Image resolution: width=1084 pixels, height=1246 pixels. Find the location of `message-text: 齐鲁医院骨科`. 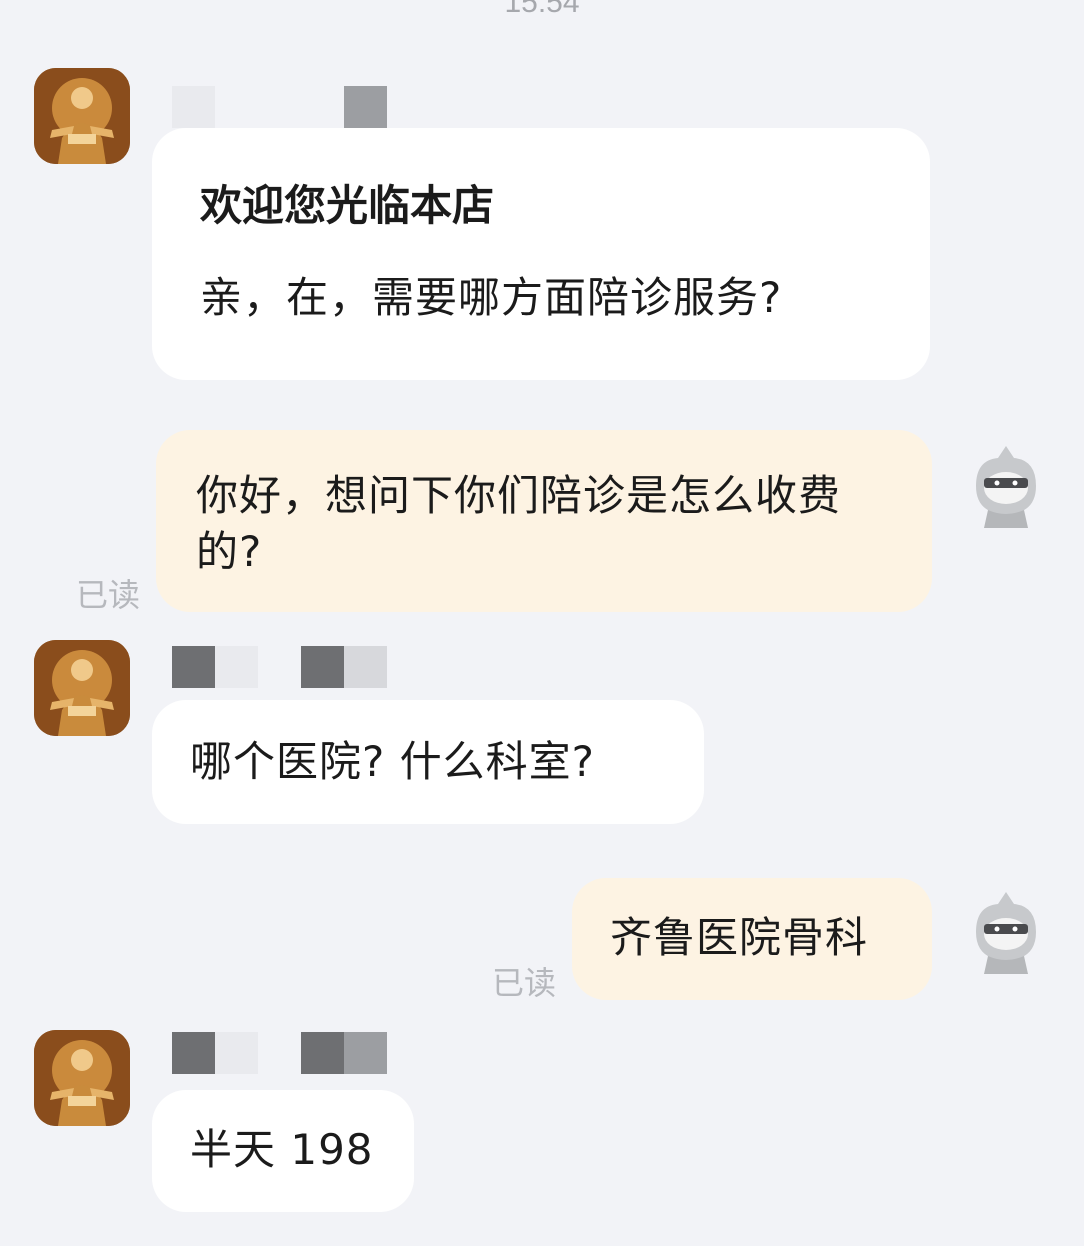

message-text: 齐鲁医院骨科 is located at coordinates (739, 937).